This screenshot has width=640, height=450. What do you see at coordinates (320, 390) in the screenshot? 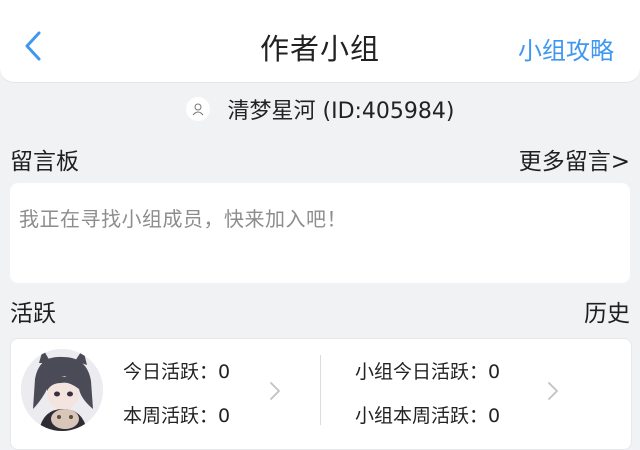
I see `stats-divider` at bounding box center [320, 390].